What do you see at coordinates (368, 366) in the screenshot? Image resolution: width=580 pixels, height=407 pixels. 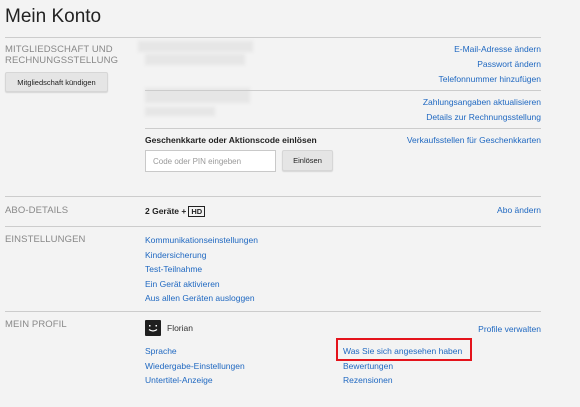 I see `ratings-link: Bewertungen` at bounding box center [368, 366].